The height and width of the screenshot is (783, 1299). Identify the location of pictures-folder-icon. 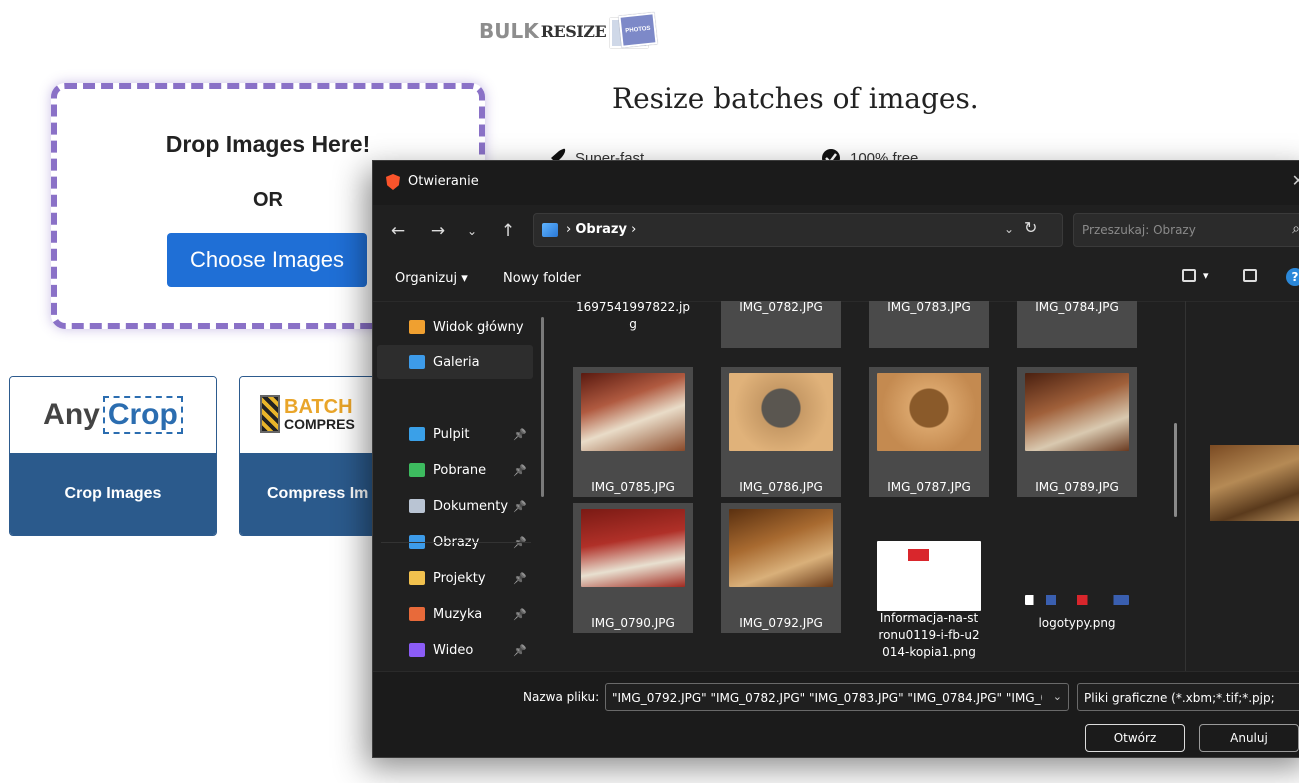
(550, 230).